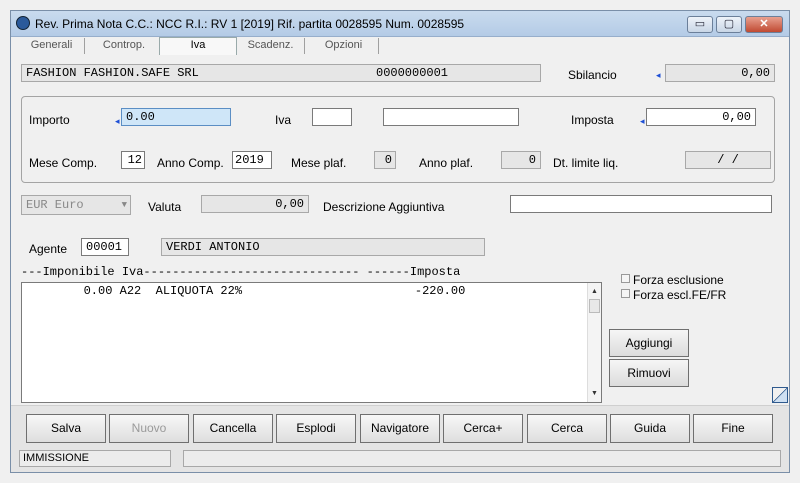 The image size is (800, 483). Describe the element at coordinates (255, 204) in the screenshot. I see `valuta-field: 0,00` at that location.